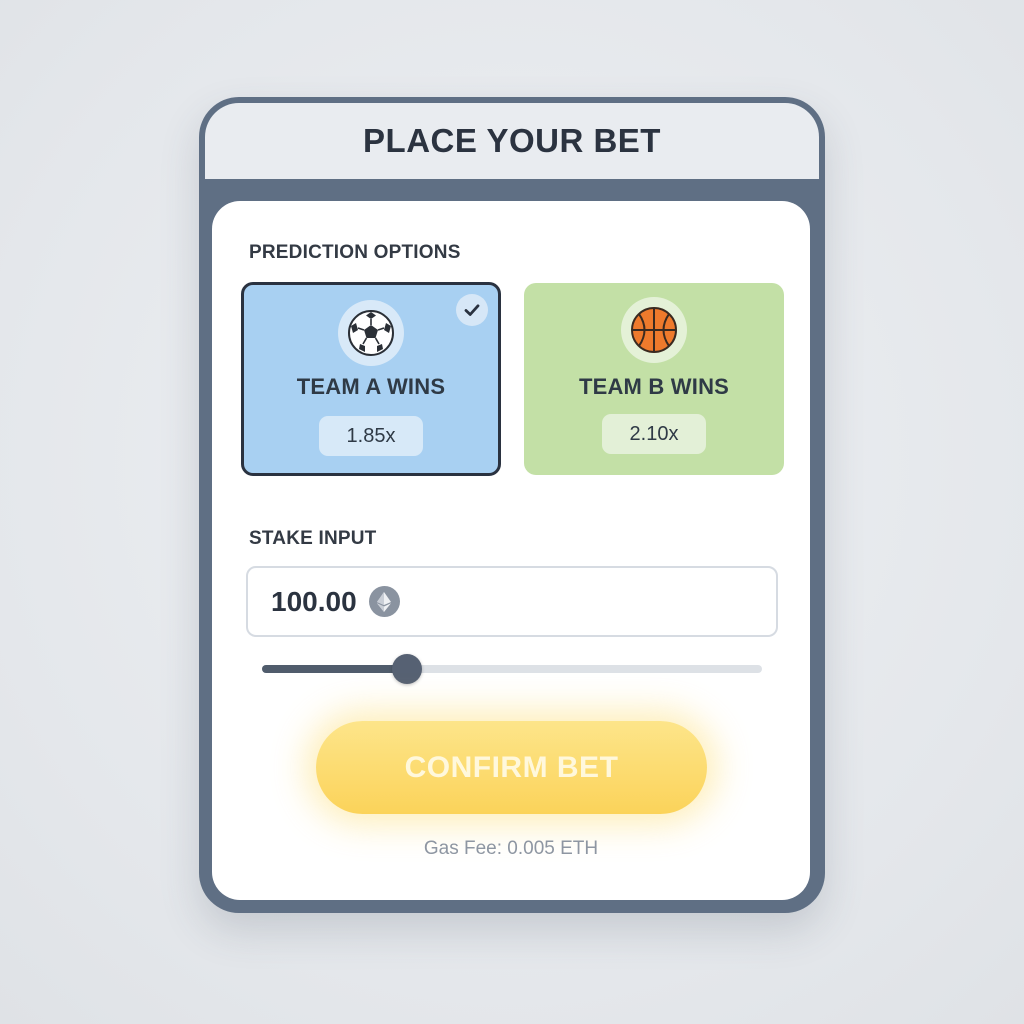  Describe the element at coordinates (654, 434) in the screenshot. I see `odds-badge: 2.10x` at that location.